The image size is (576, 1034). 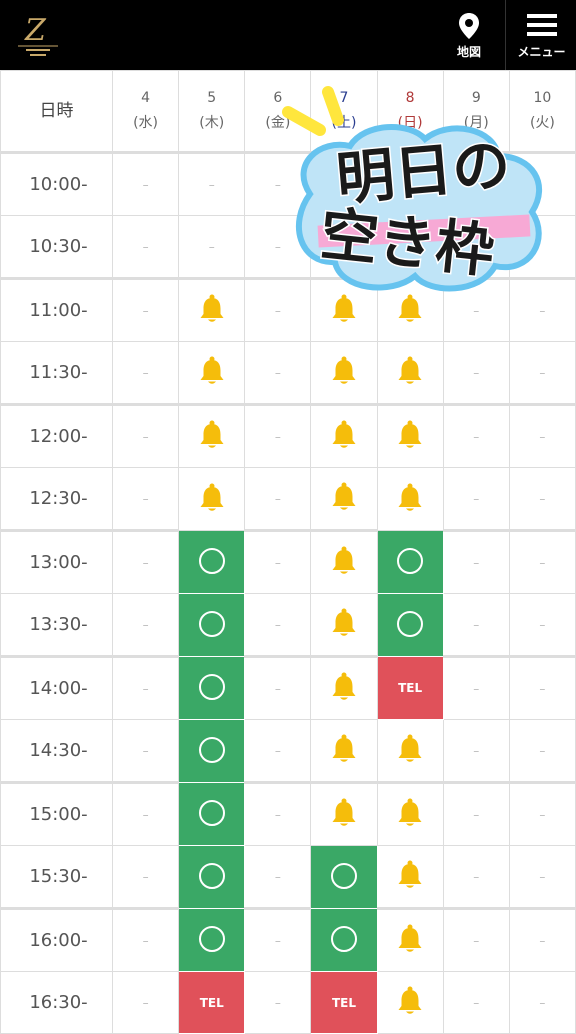 I want to click on map-button: 地図, so click(x=469, y=35).